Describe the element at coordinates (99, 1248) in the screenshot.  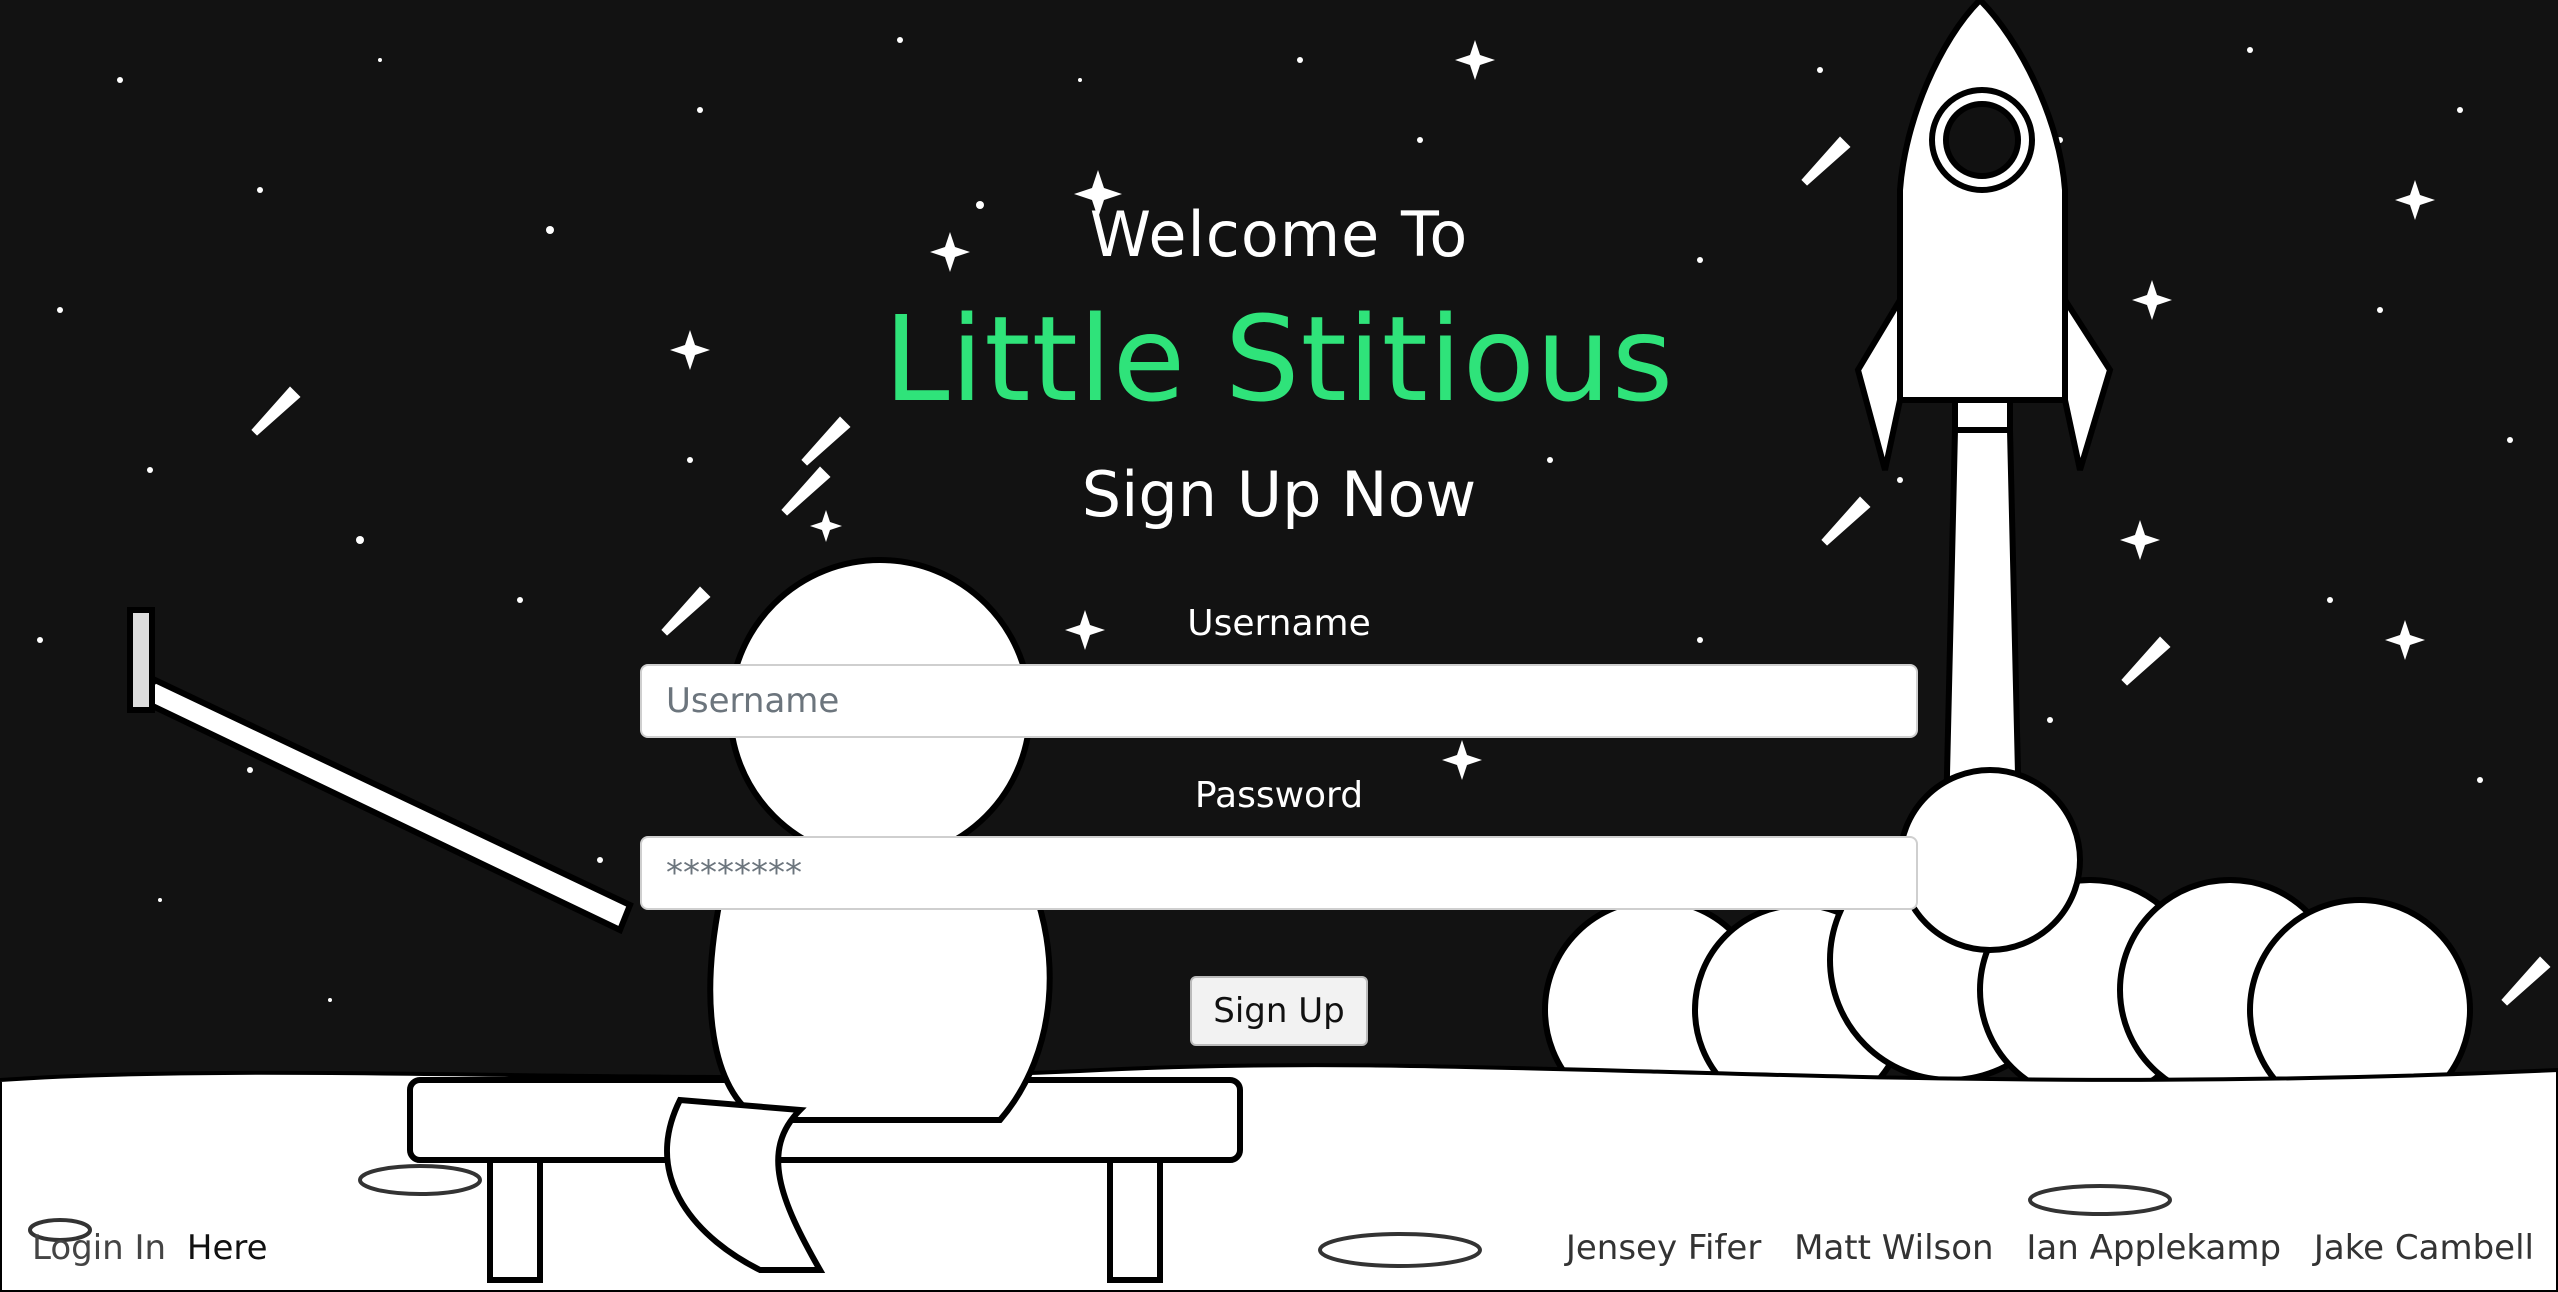
I see `login-prefix-text: Login In` at that location.